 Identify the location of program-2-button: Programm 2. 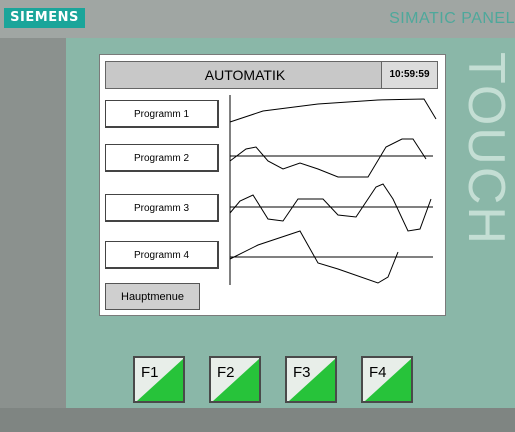
(162, 158).